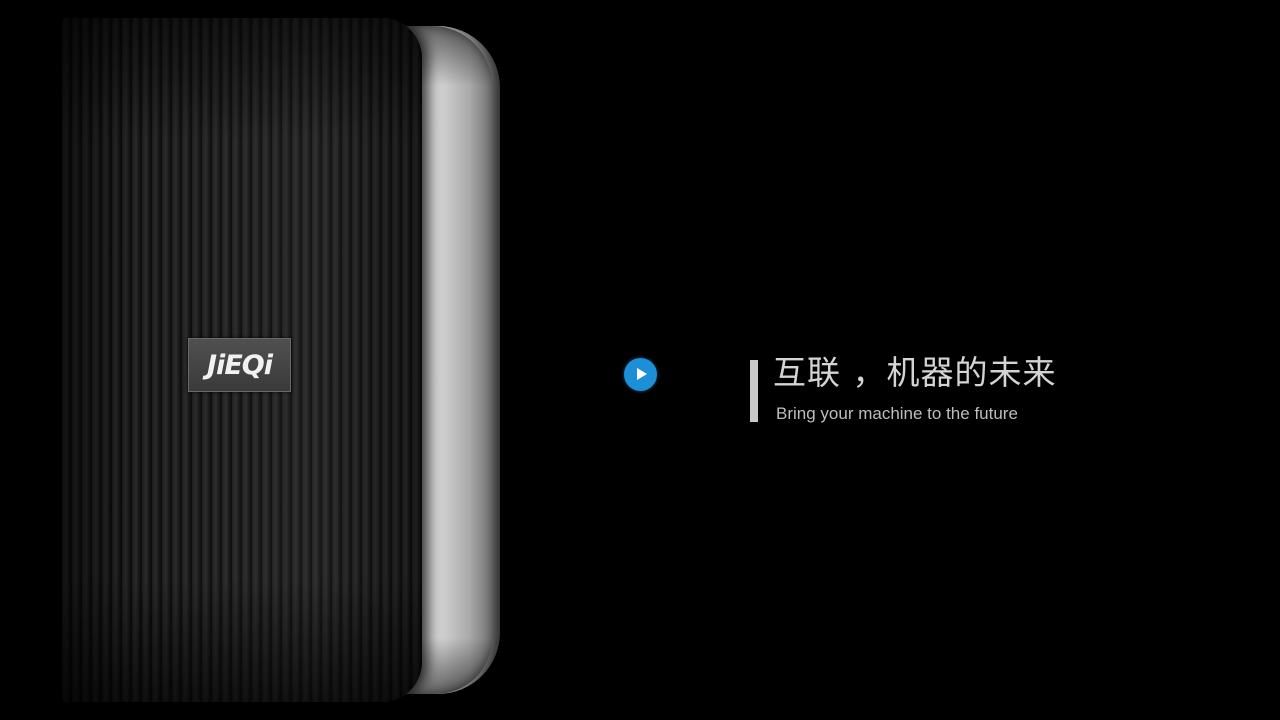 The width and height of the screenshot is (1280, 720). I want to click on play-video-button, so click(640, 374).